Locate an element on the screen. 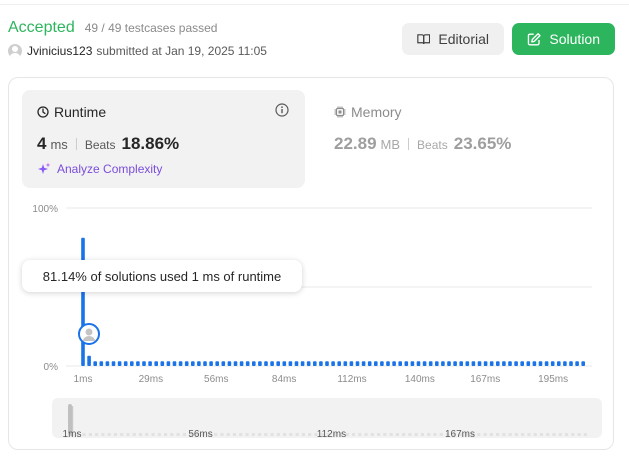 This screenshot has width=629, height=456. tooltip-text: 81.14% of solutions used 1 ms of runtime is located at coordinates (162, 276).